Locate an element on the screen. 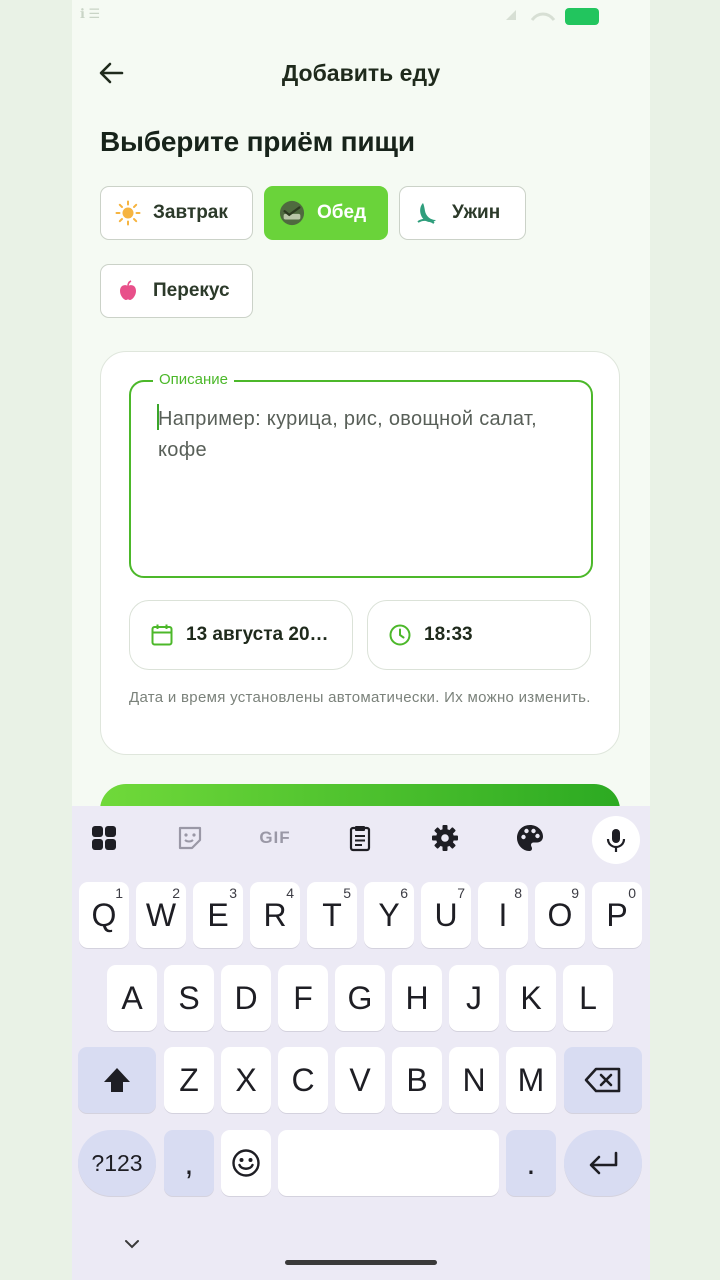  key-hint-number: 1 is located at coordinates (119, 893).